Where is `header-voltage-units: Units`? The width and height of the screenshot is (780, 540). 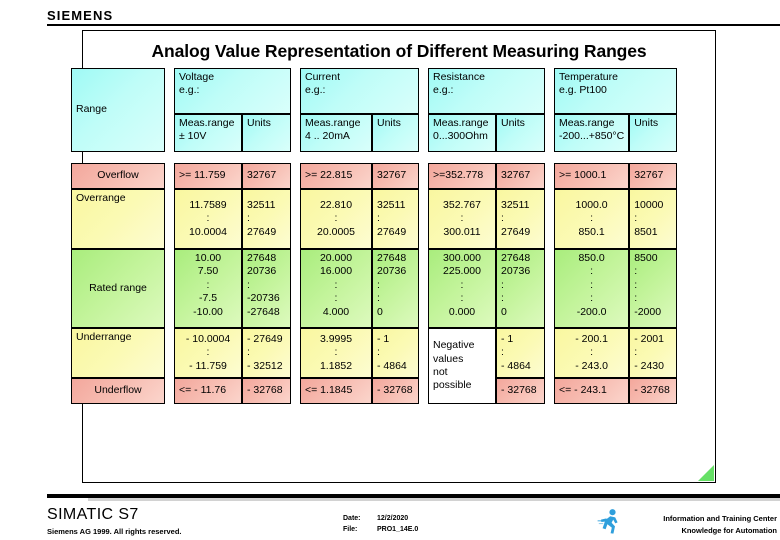
header-voltage-units: Units is located at coordinates (266, 133).